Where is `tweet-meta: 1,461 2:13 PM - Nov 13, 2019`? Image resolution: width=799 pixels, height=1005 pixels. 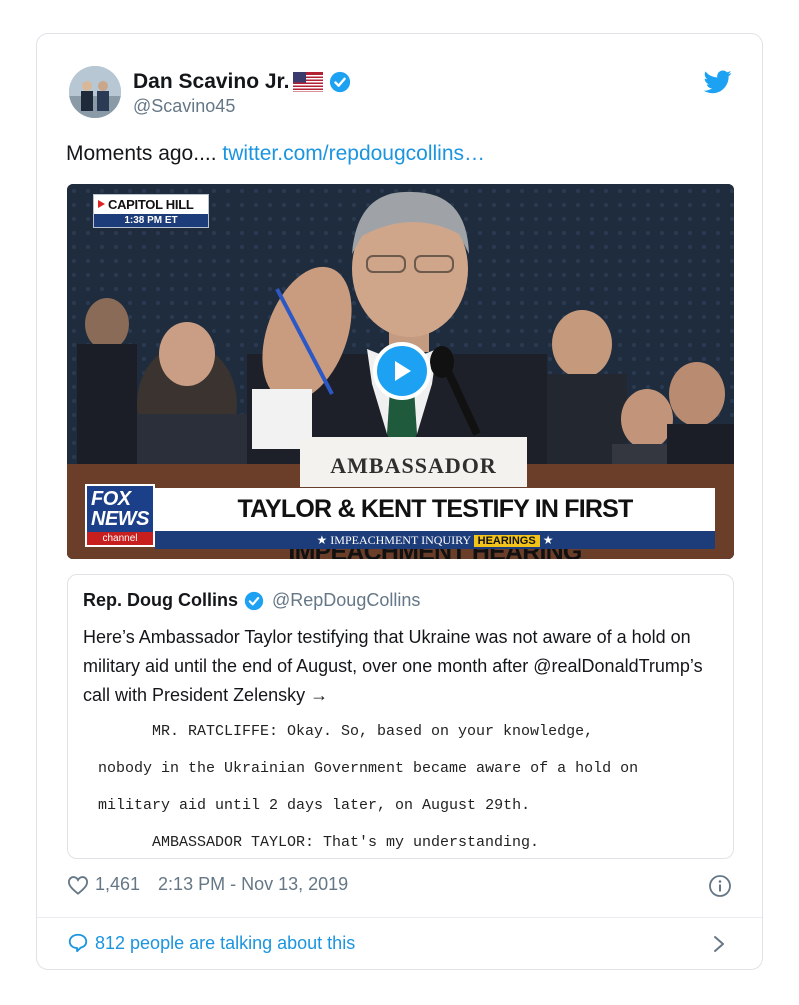 tweet-meta: 1,461 2:13 PM - Nov 13, 2019 is located at coordinates (207, 884).